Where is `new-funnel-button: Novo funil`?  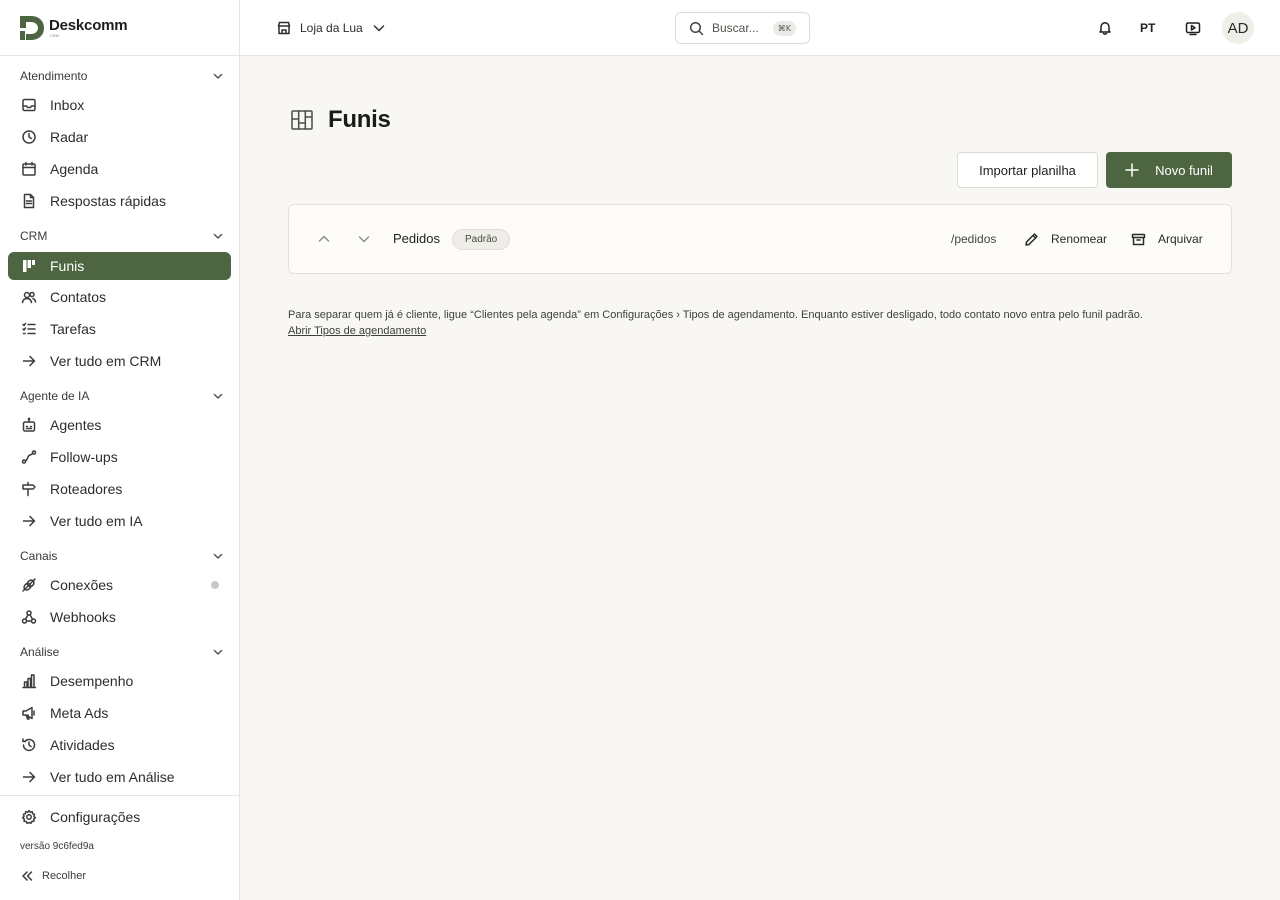
new-funnel-button: Novo funil is located at coordinates (1169, 170).